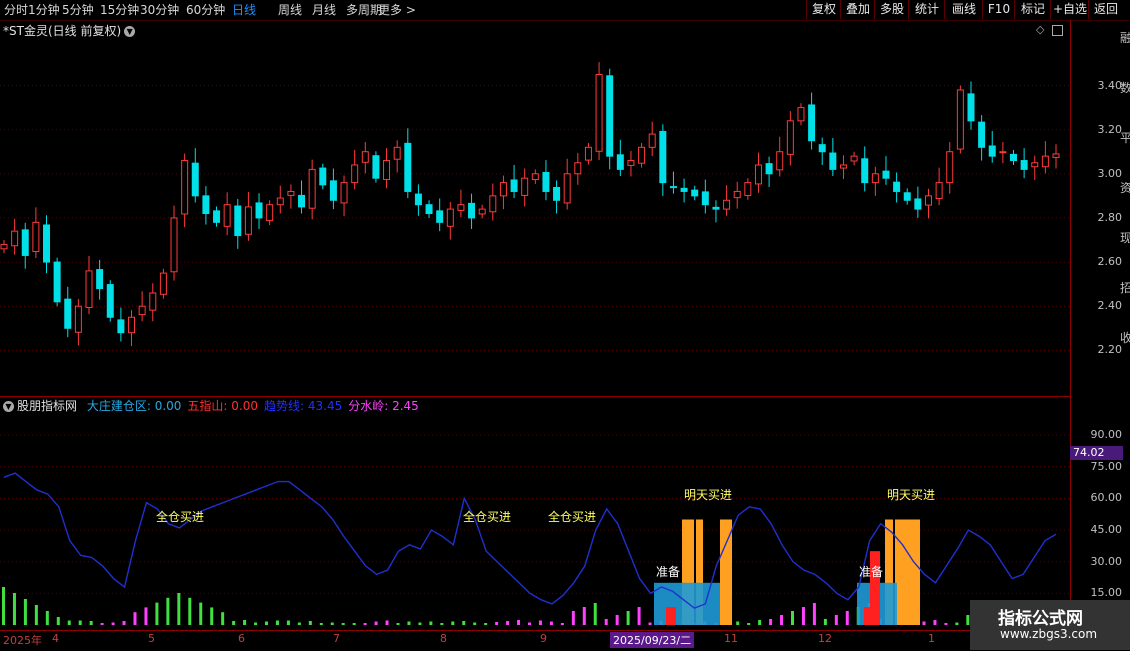  What do you see at coordinates (998, 9) in the screenshot?
I see `toolbar-button-5: F10` at bounding box center [998, 9].